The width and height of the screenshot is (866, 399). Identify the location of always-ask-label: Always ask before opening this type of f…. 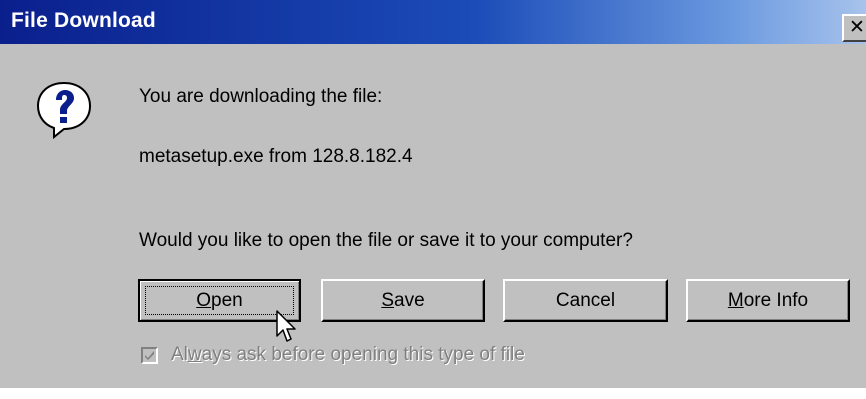
(348, 354).